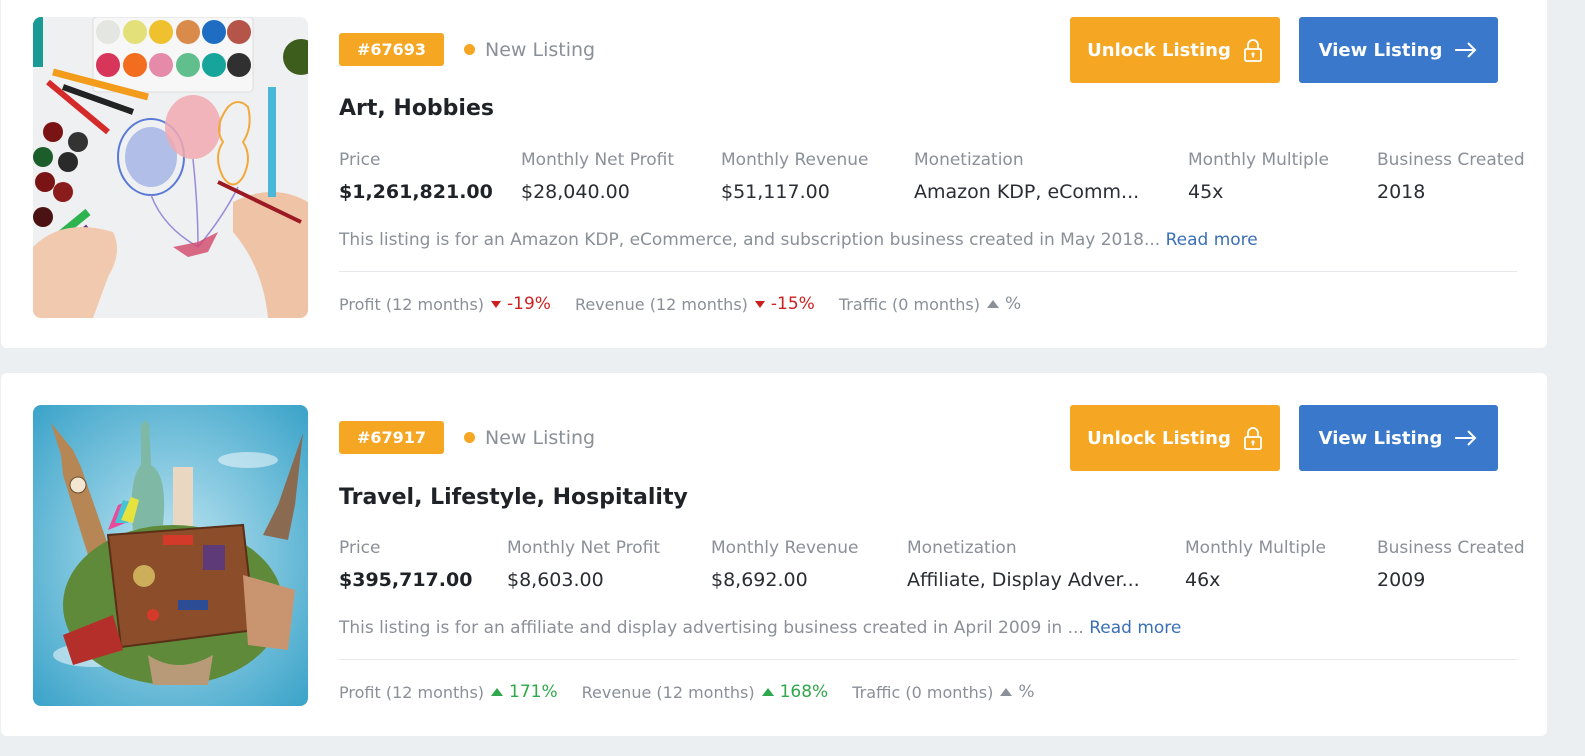  What do you see at coordinates (1401, 192) in the screenshot?
I see `metric-value: 2018` at bounding box center [1401, 192].